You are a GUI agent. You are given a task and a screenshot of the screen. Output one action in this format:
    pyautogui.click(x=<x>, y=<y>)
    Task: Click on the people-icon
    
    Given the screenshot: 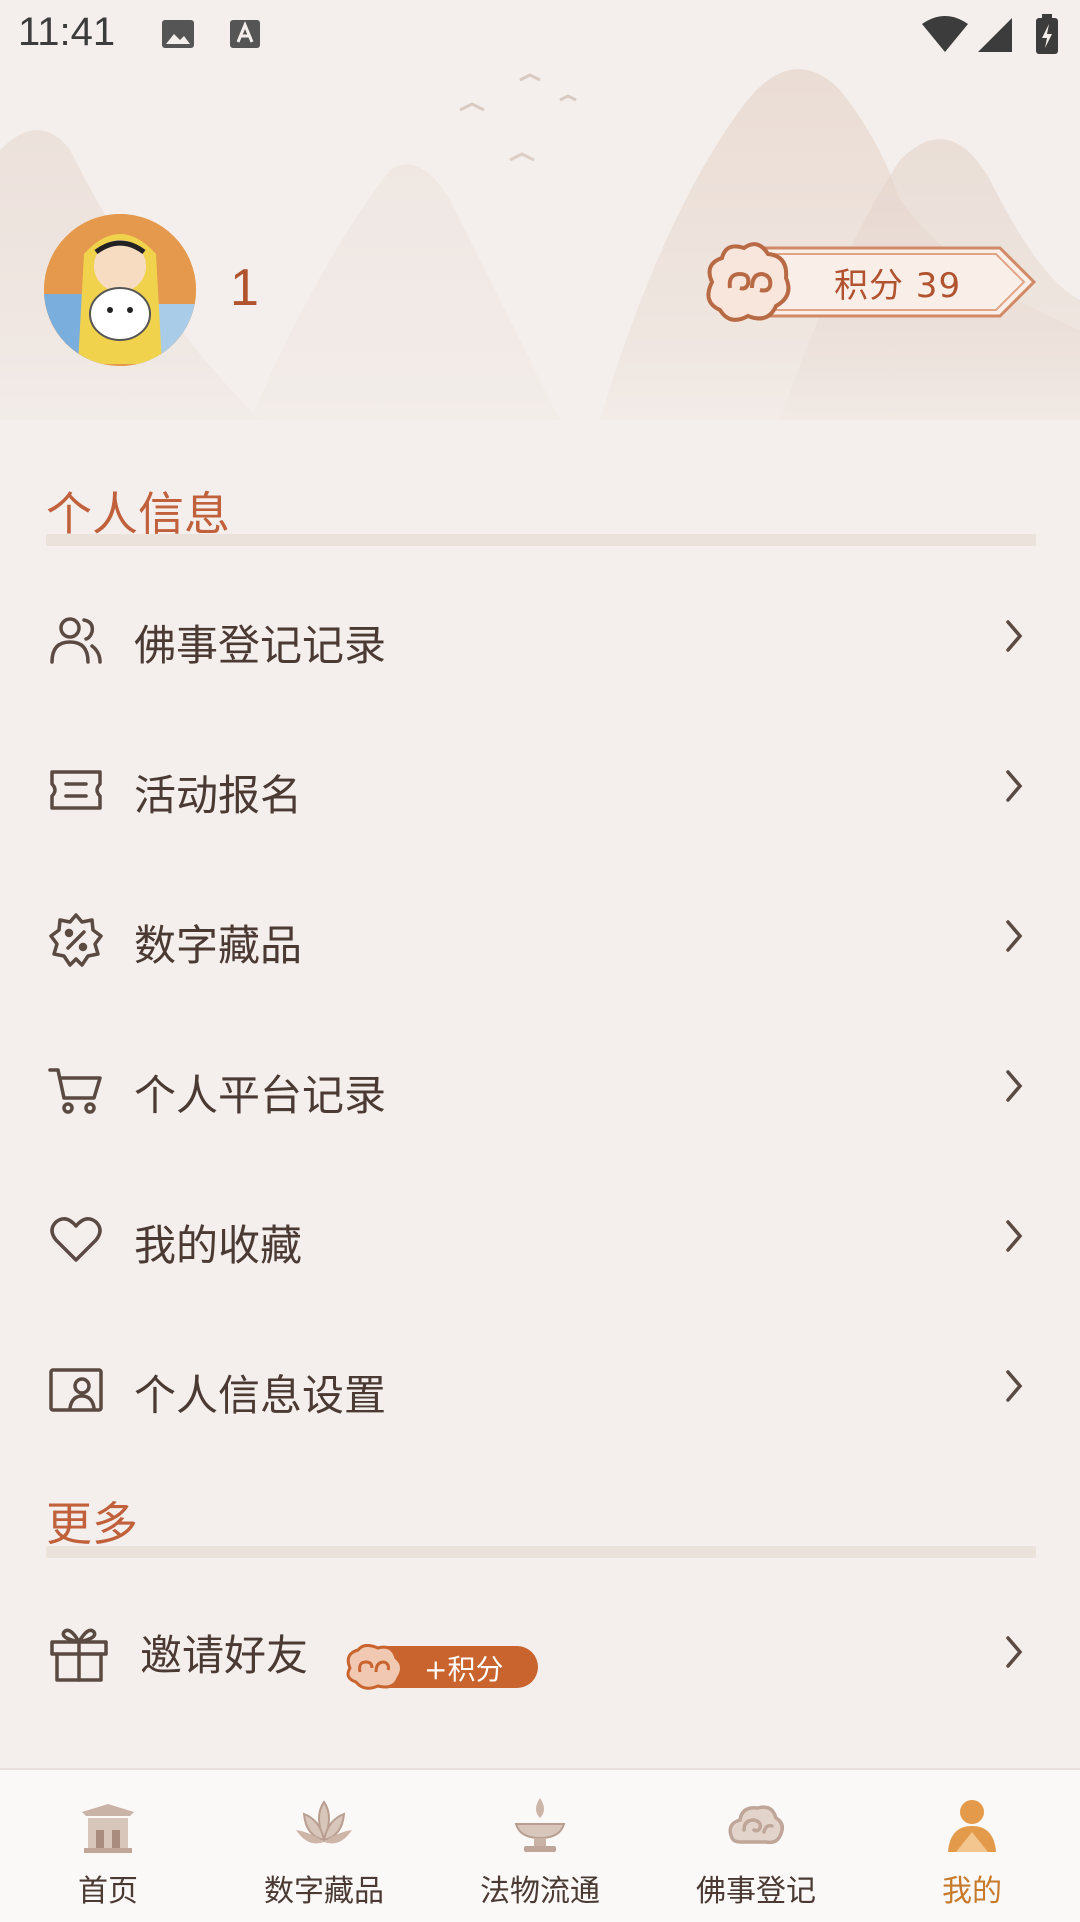 What is the action you would take?
    pyautogui.click(x=76, y=640)
    